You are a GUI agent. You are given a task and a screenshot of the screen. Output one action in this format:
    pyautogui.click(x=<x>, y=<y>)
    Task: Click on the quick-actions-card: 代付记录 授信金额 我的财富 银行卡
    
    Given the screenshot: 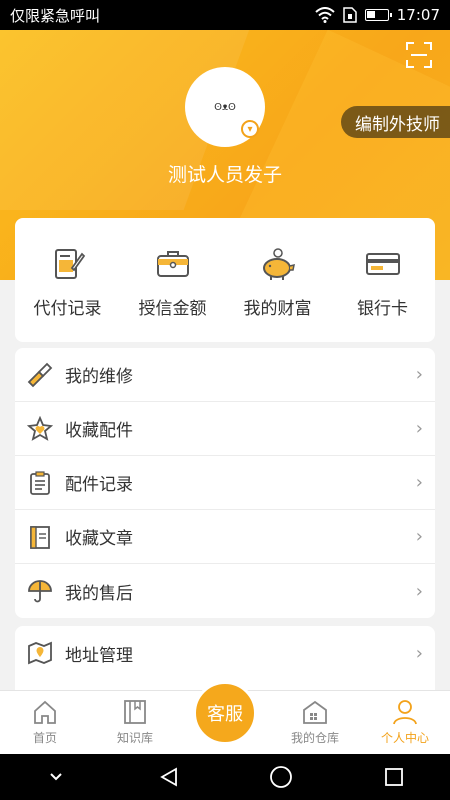 What is the action you would take?
    pyautogui.click(x=225, y=280)
    